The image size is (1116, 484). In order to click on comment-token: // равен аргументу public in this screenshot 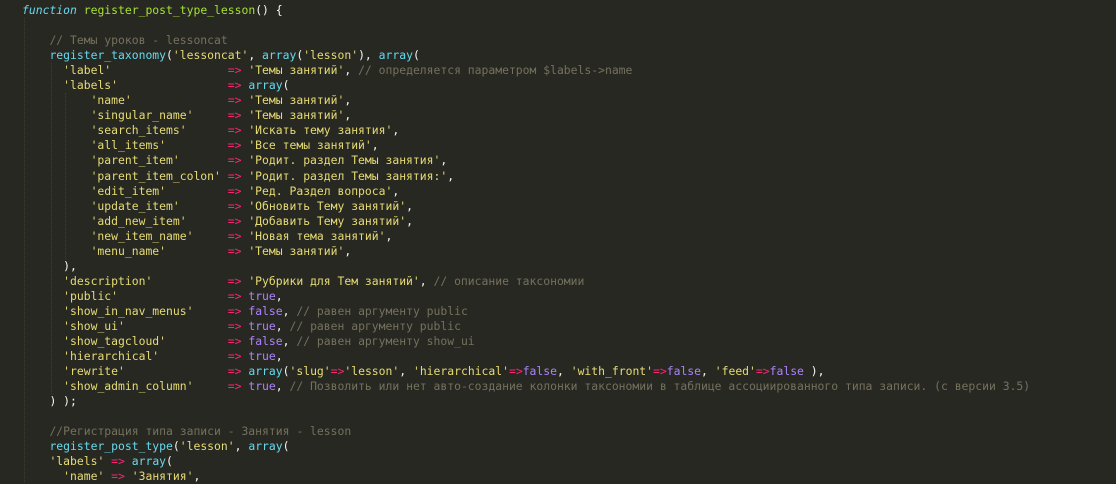, I will do `click(375, 325)`.